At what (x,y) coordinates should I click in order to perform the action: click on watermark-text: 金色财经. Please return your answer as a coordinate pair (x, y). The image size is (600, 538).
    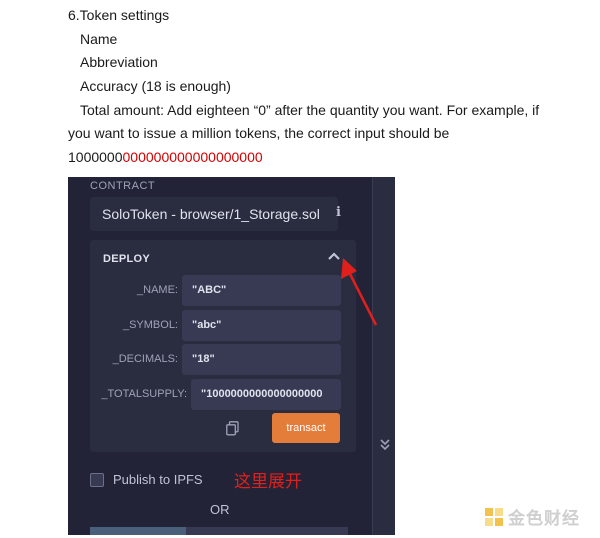
    Looking at the image, I should click on (544, 518).